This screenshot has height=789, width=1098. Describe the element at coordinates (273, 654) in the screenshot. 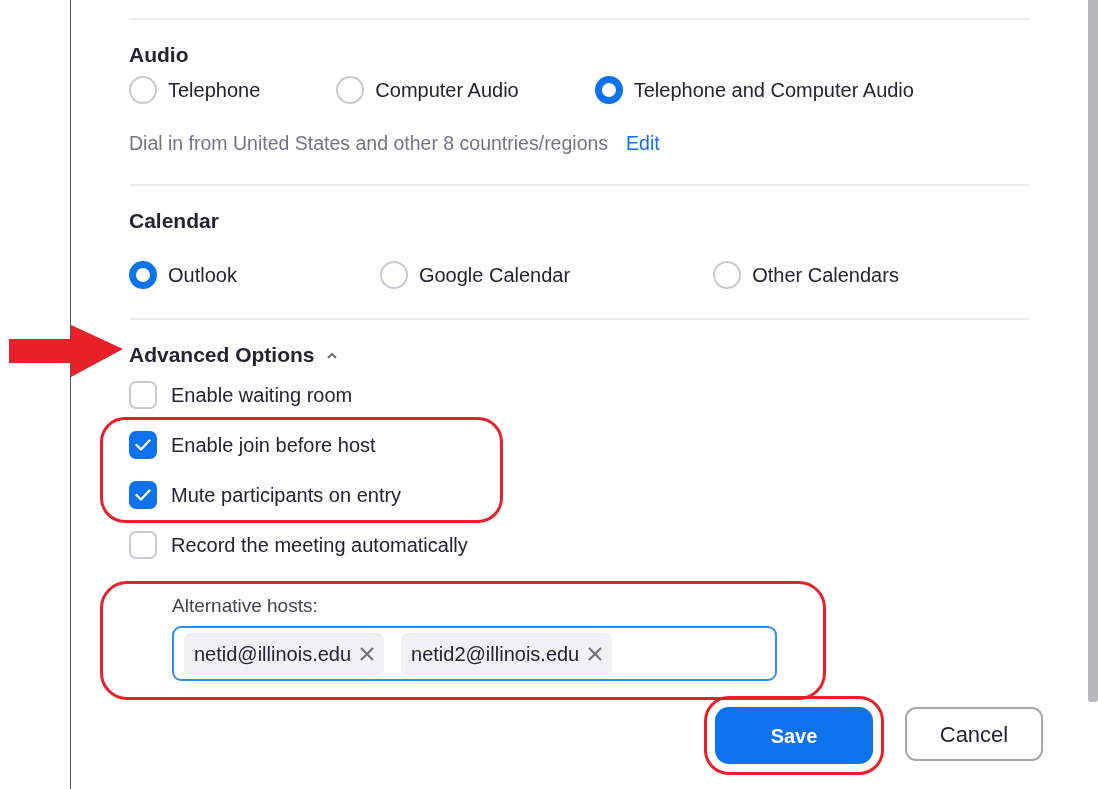

I see `chip-text: netid@illinois.edu` at that location.